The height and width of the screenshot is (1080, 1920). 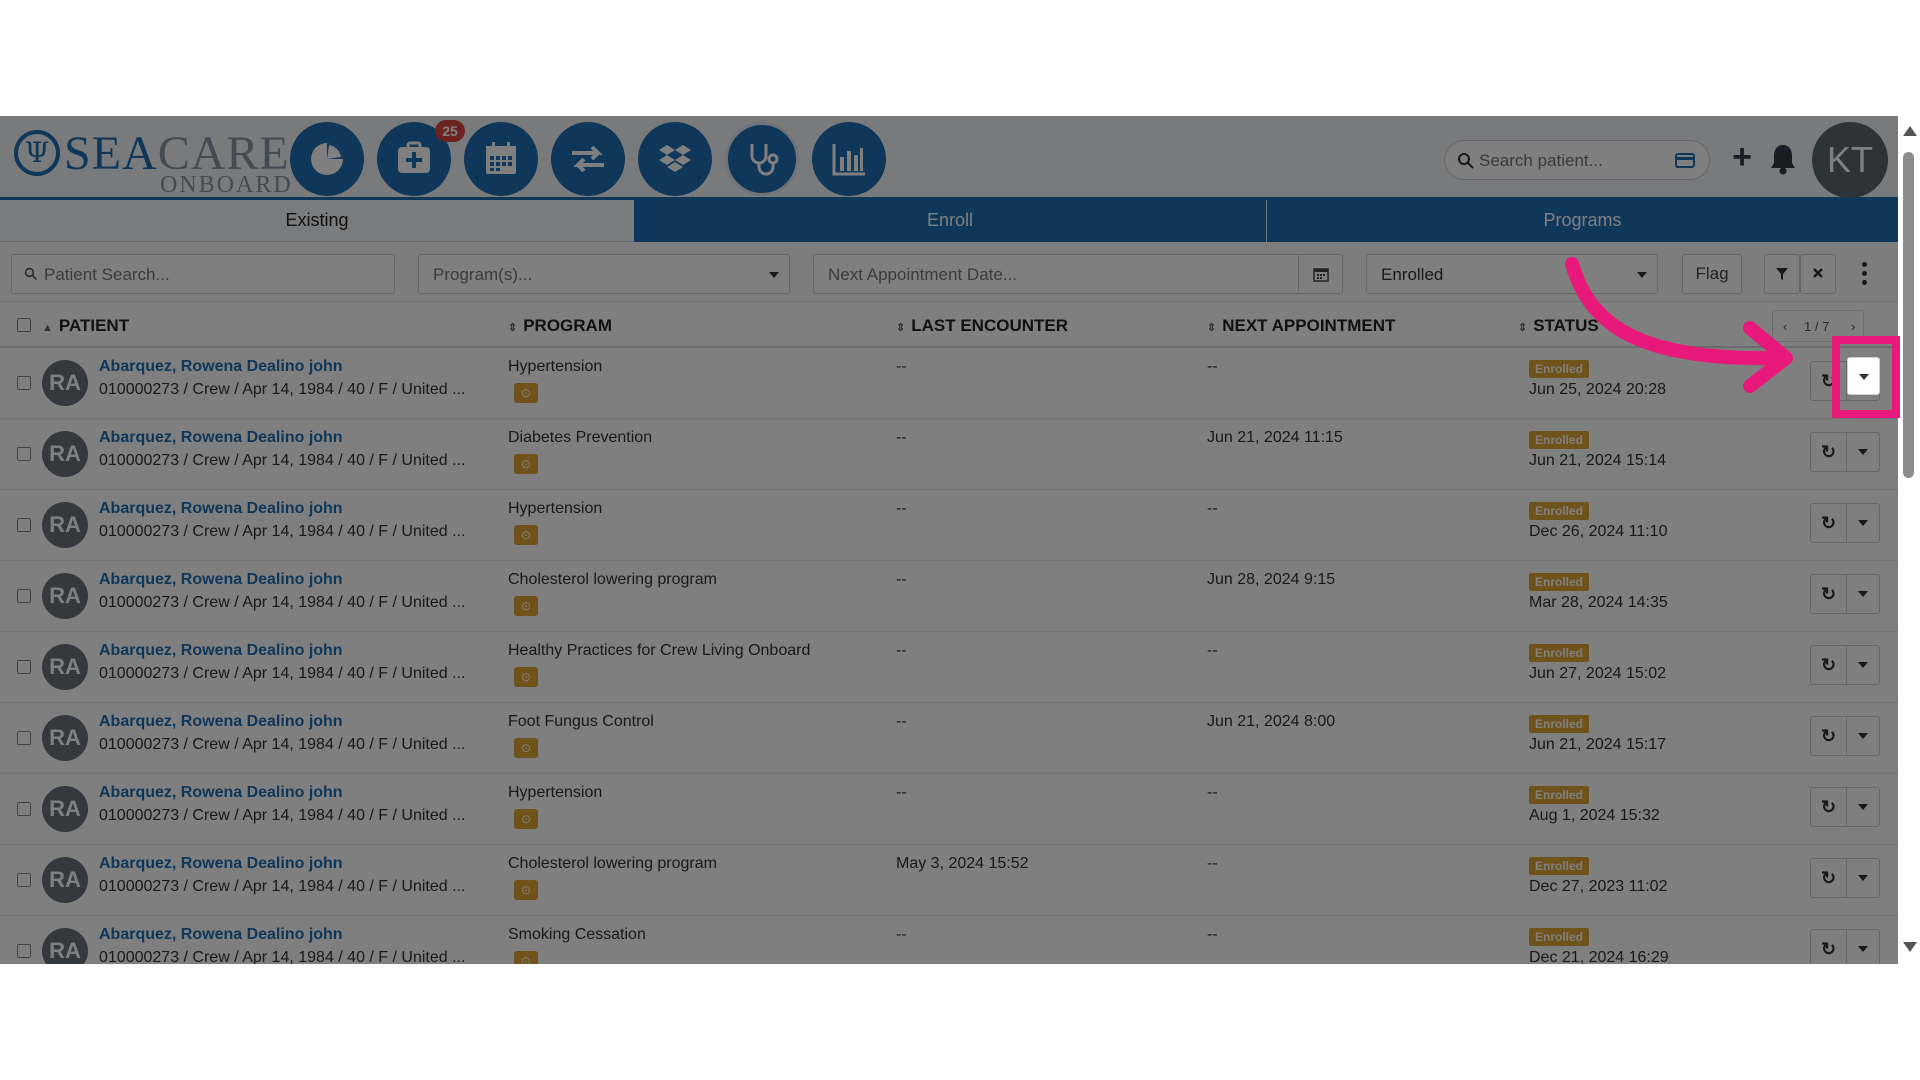 What do you see at coordinates (962, 863) in the screenshot?
I see `last-encounter: May 3, 2024 15:52` at bounding box center [962, 863].